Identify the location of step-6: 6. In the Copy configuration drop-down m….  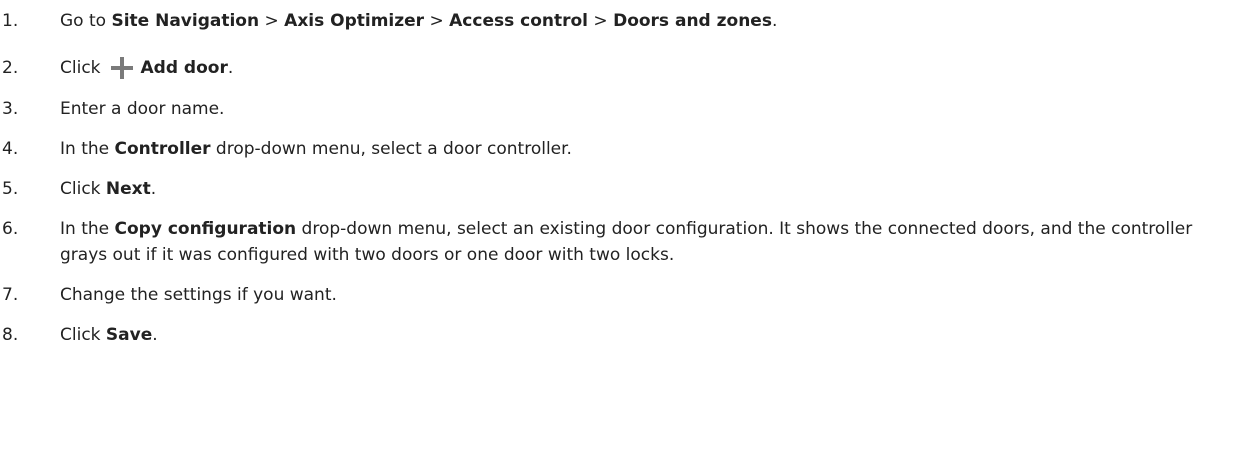
(618, 242).